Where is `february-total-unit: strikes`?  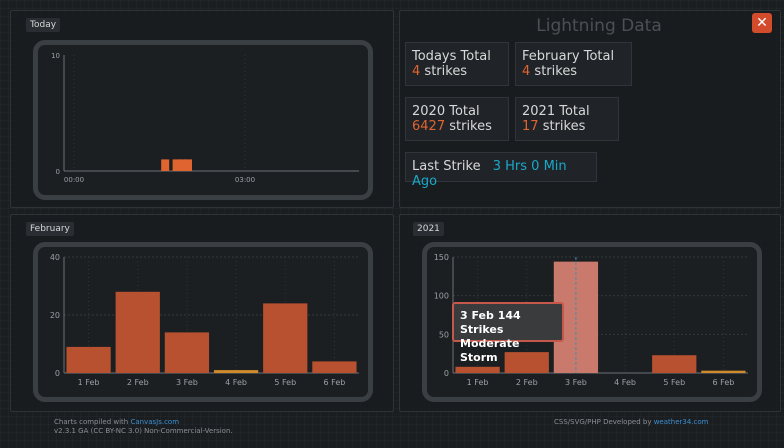
february-total-unit: strikes is located at coordinates (556, 71).